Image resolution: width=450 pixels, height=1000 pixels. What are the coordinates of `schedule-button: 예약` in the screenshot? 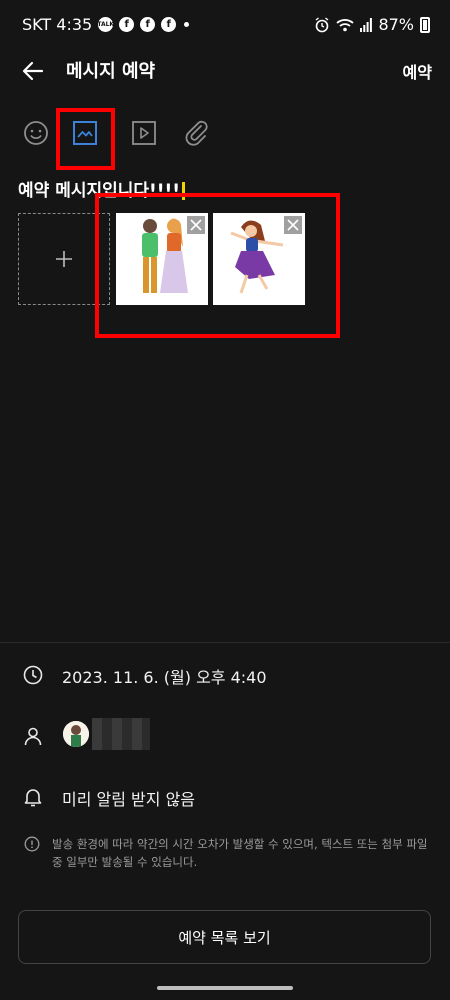 It's located at (417, 71).